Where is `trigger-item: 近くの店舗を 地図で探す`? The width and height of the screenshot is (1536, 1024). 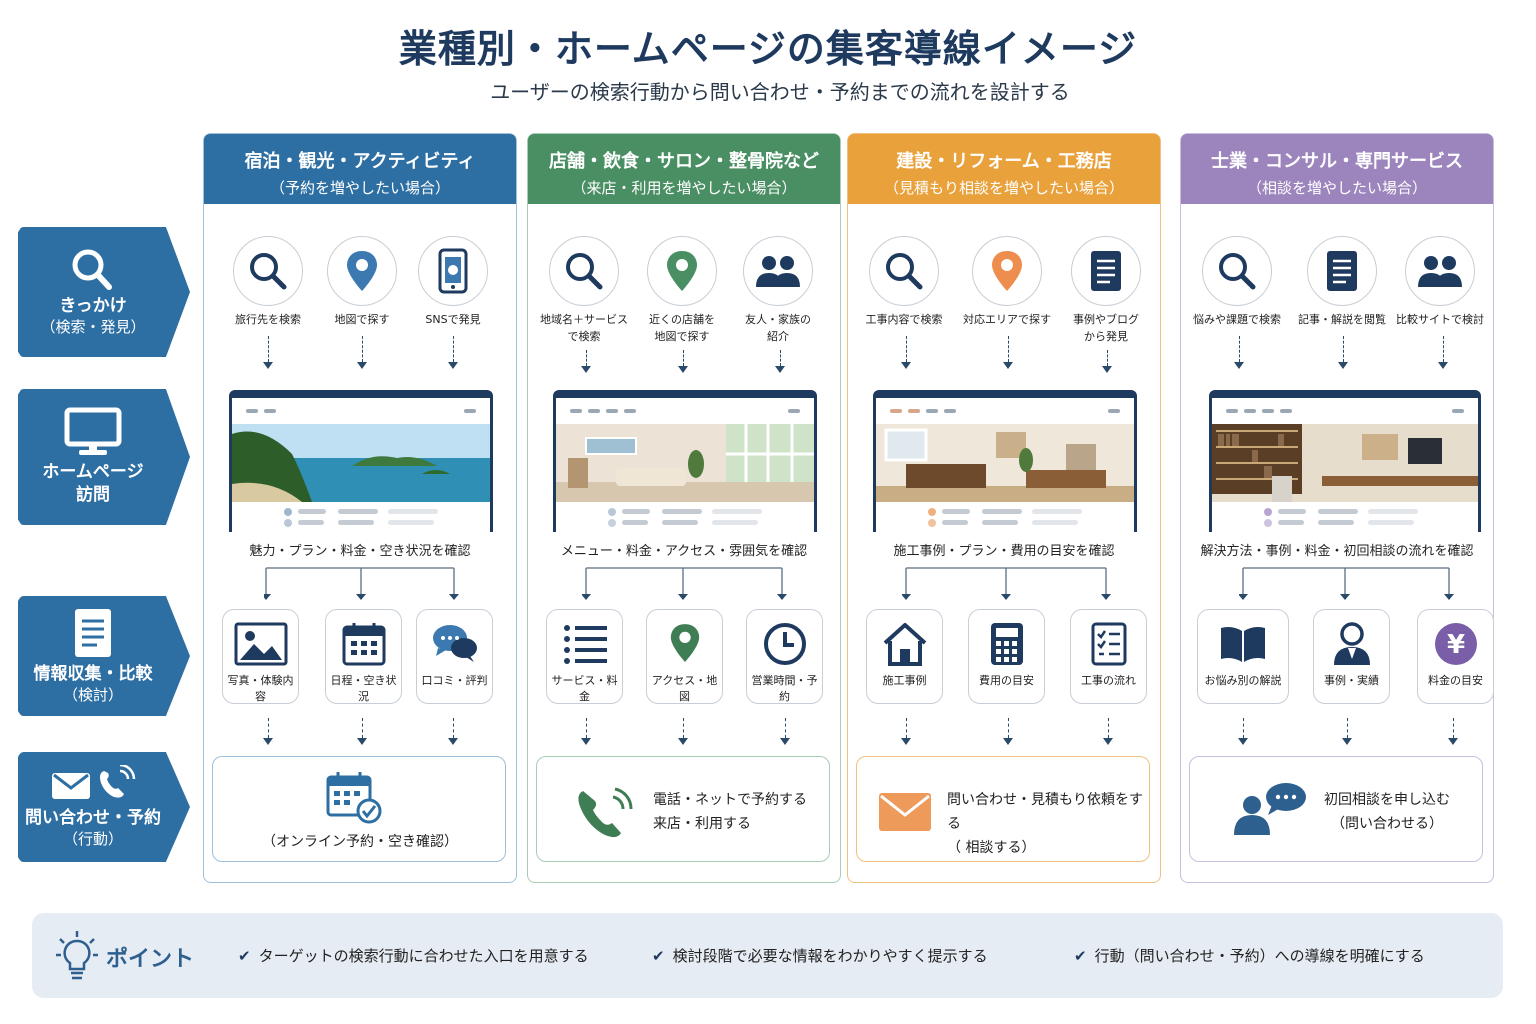 trigger-item: 近くの店舗を 地図で探す is located at coordinates (682, 290).